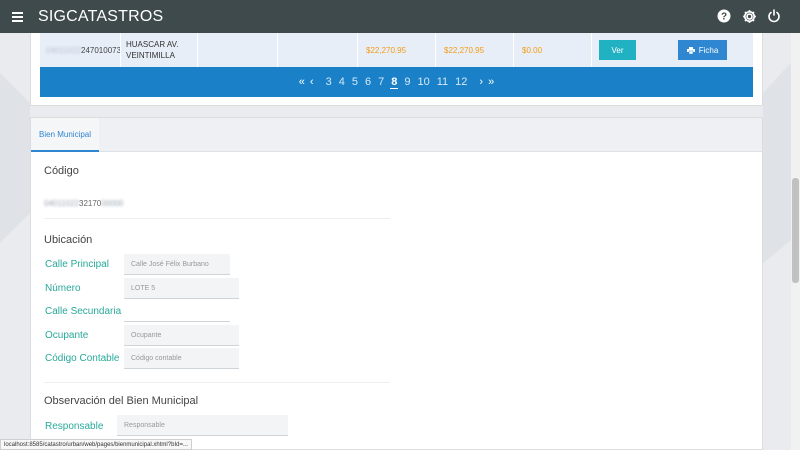  Describe the element at coordinates (381, 82) in the screenshot. I see `page-link: 7` at that location.